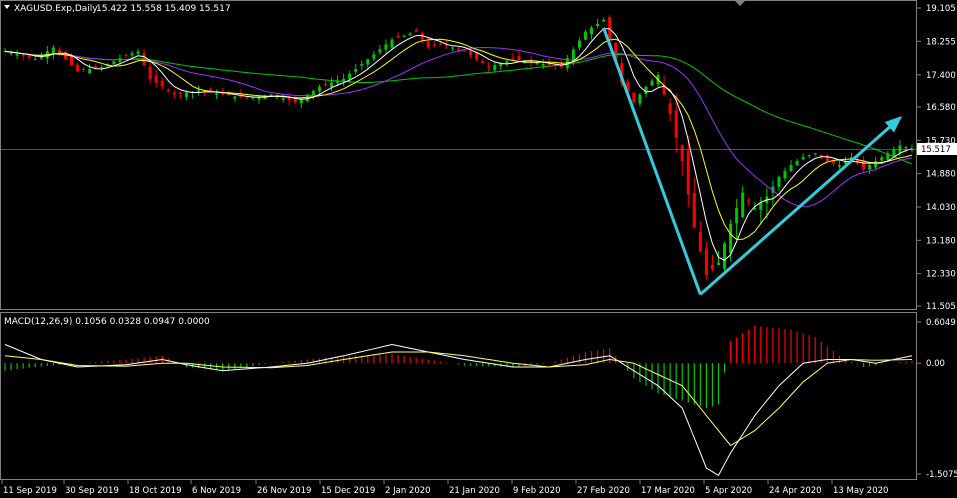 This screenshot has width=957, height=498. What do you see at coordinates (30, 491) in the screenshot?
I see `date-tick-label: 11 Sep 2019` at bounding box center [30, 491].